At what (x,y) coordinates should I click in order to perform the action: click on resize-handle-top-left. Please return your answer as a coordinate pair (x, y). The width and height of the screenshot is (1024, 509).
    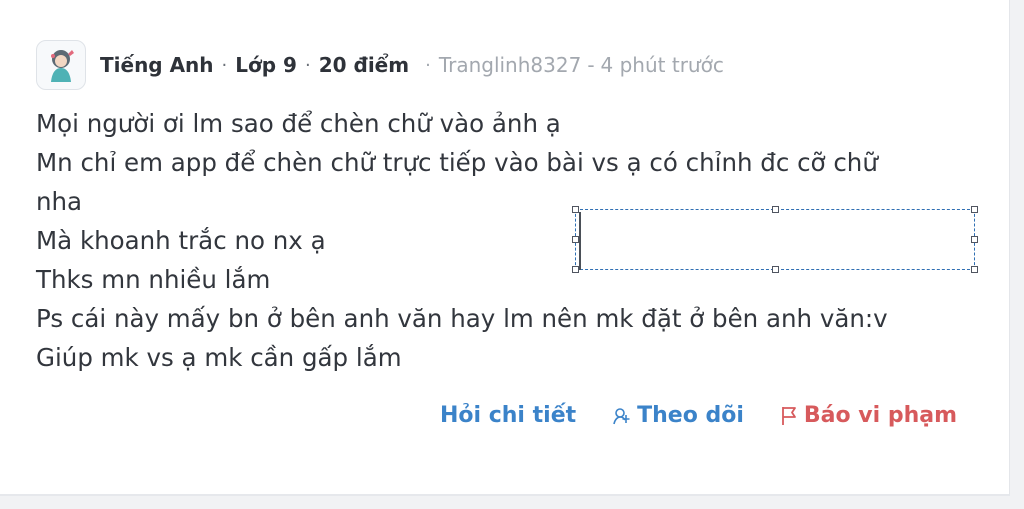
    Looking at the image, I should click on (575, 209).